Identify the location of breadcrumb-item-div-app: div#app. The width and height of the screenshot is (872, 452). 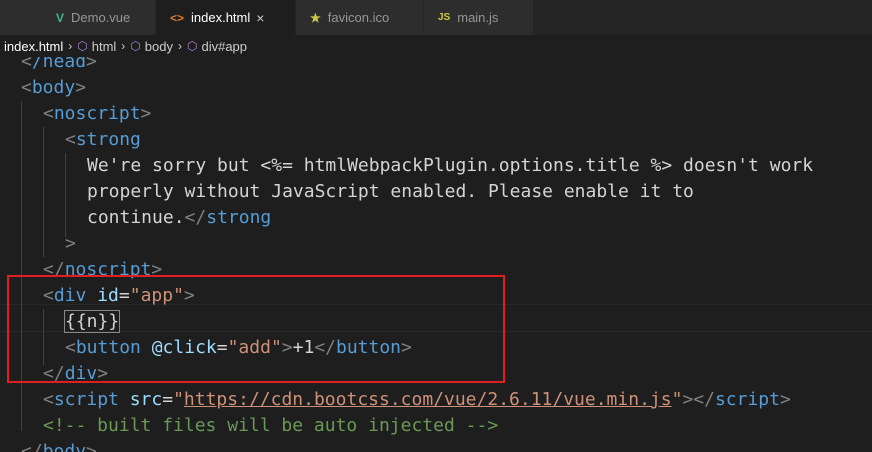
(224, 46).